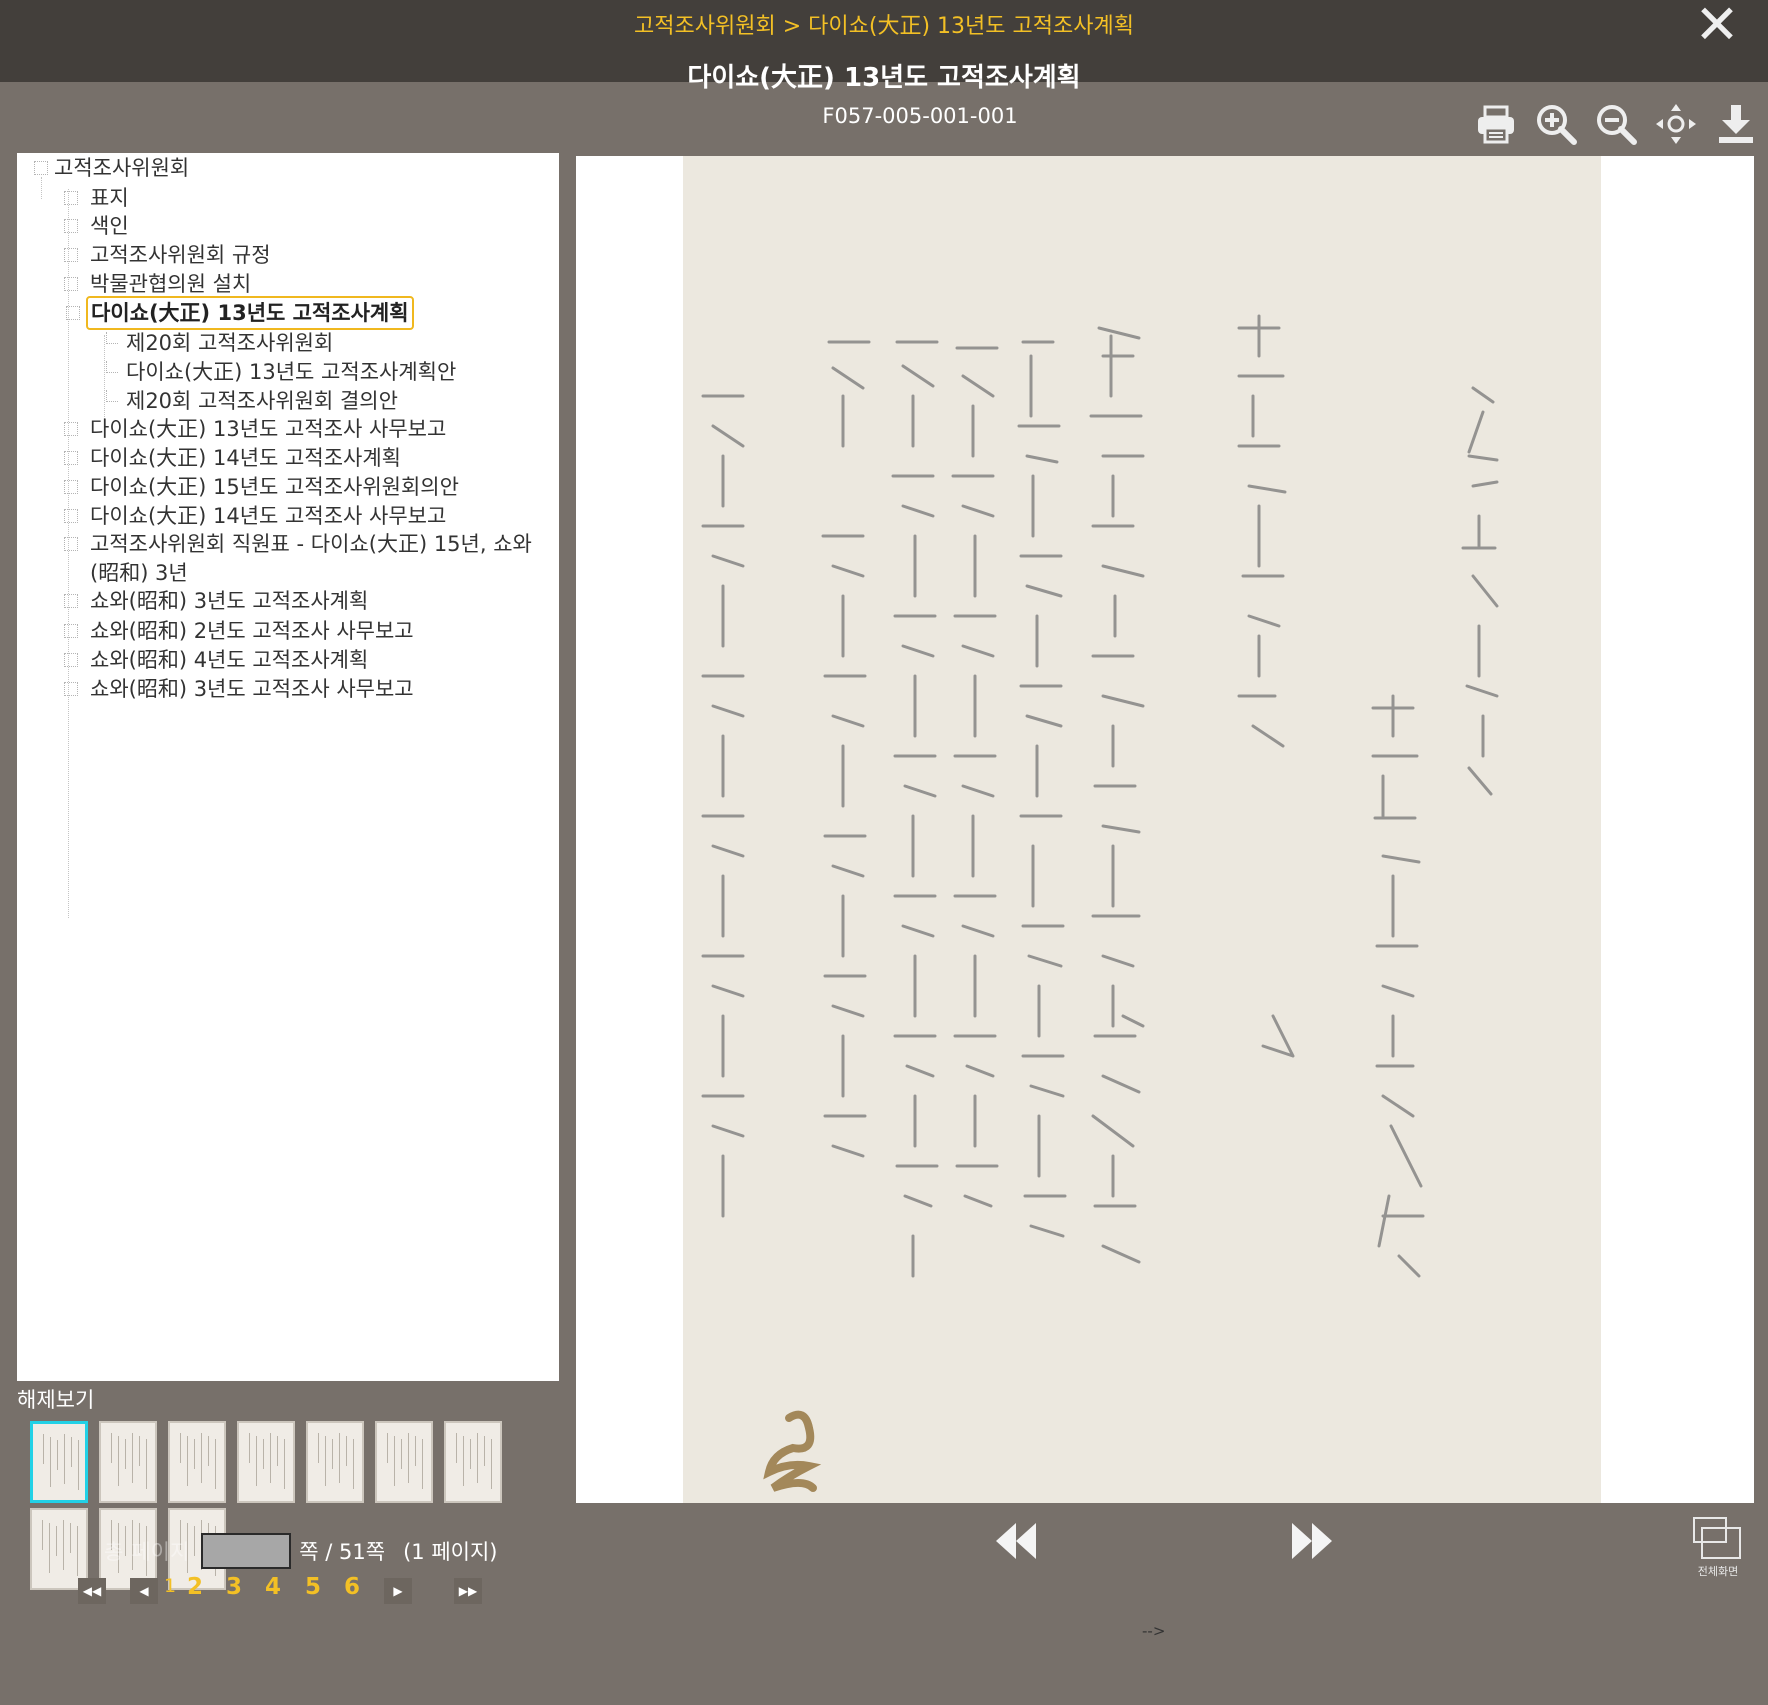 The height and width of the screenshot is (1705, 1768). Describe the element at coordinates (398, 1591) in the screenshot. I see `next-page-button: ▶` at that location.